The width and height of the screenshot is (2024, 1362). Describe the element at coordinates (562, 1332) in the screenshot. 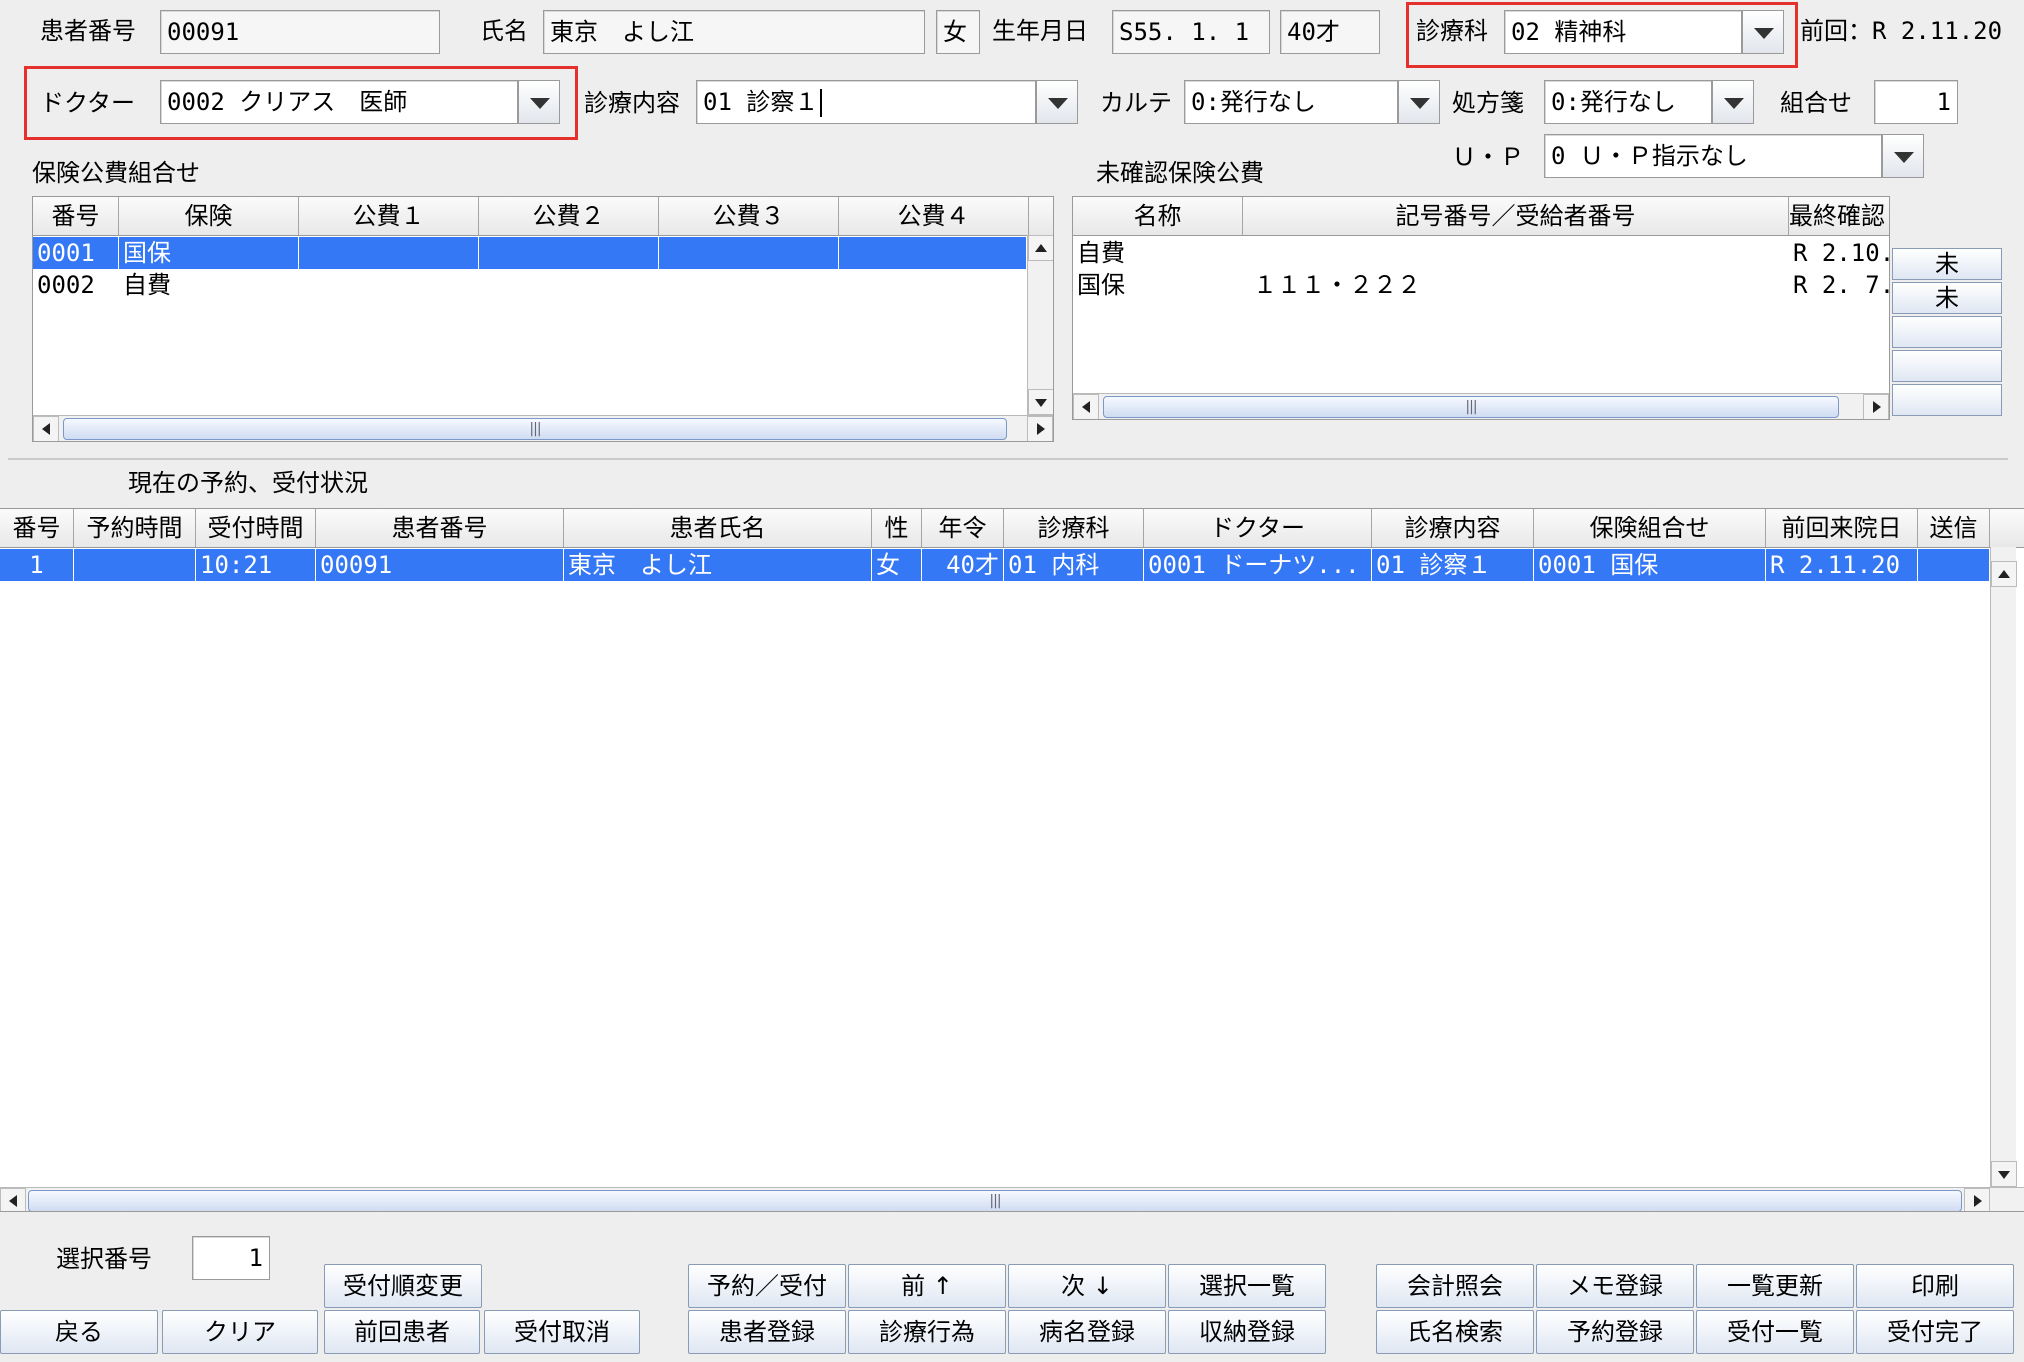

I see `cancel-reception-button: 受付取消` at that location.